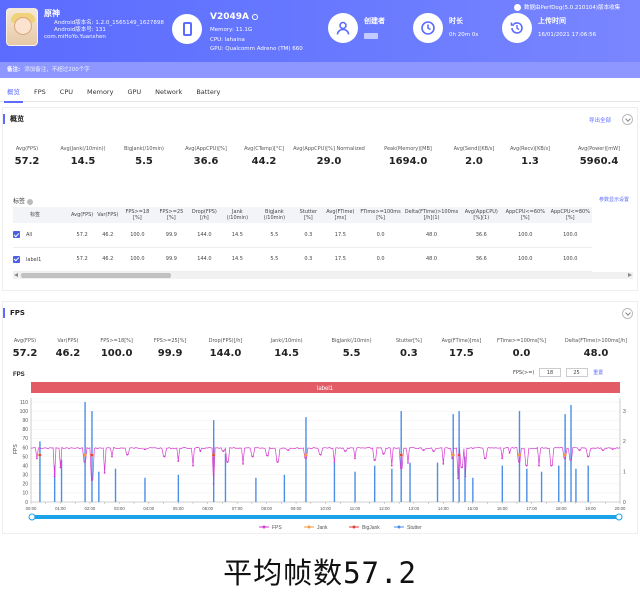 This screenshot has width=640, height=604. I want to click on metric-value: 99.9, so click(170, 353).